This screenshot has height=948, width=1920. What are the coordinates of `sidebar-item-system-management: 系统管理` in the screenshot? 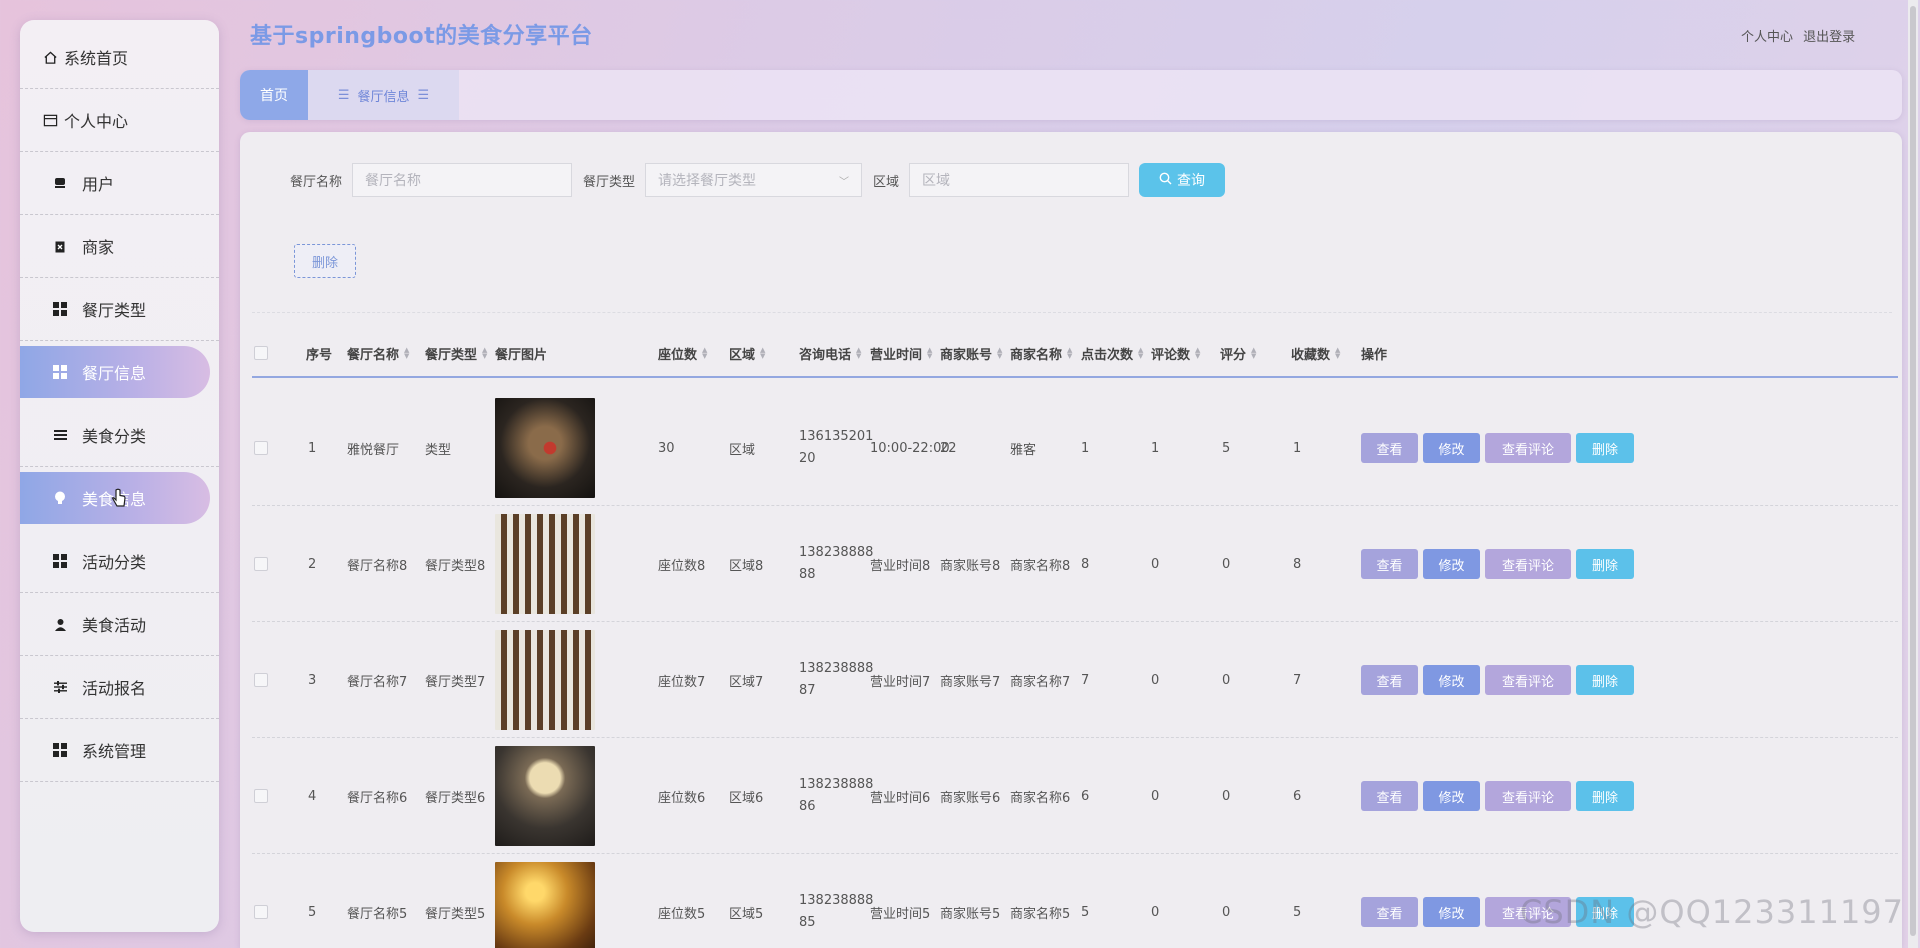 It's located at (119, 750).